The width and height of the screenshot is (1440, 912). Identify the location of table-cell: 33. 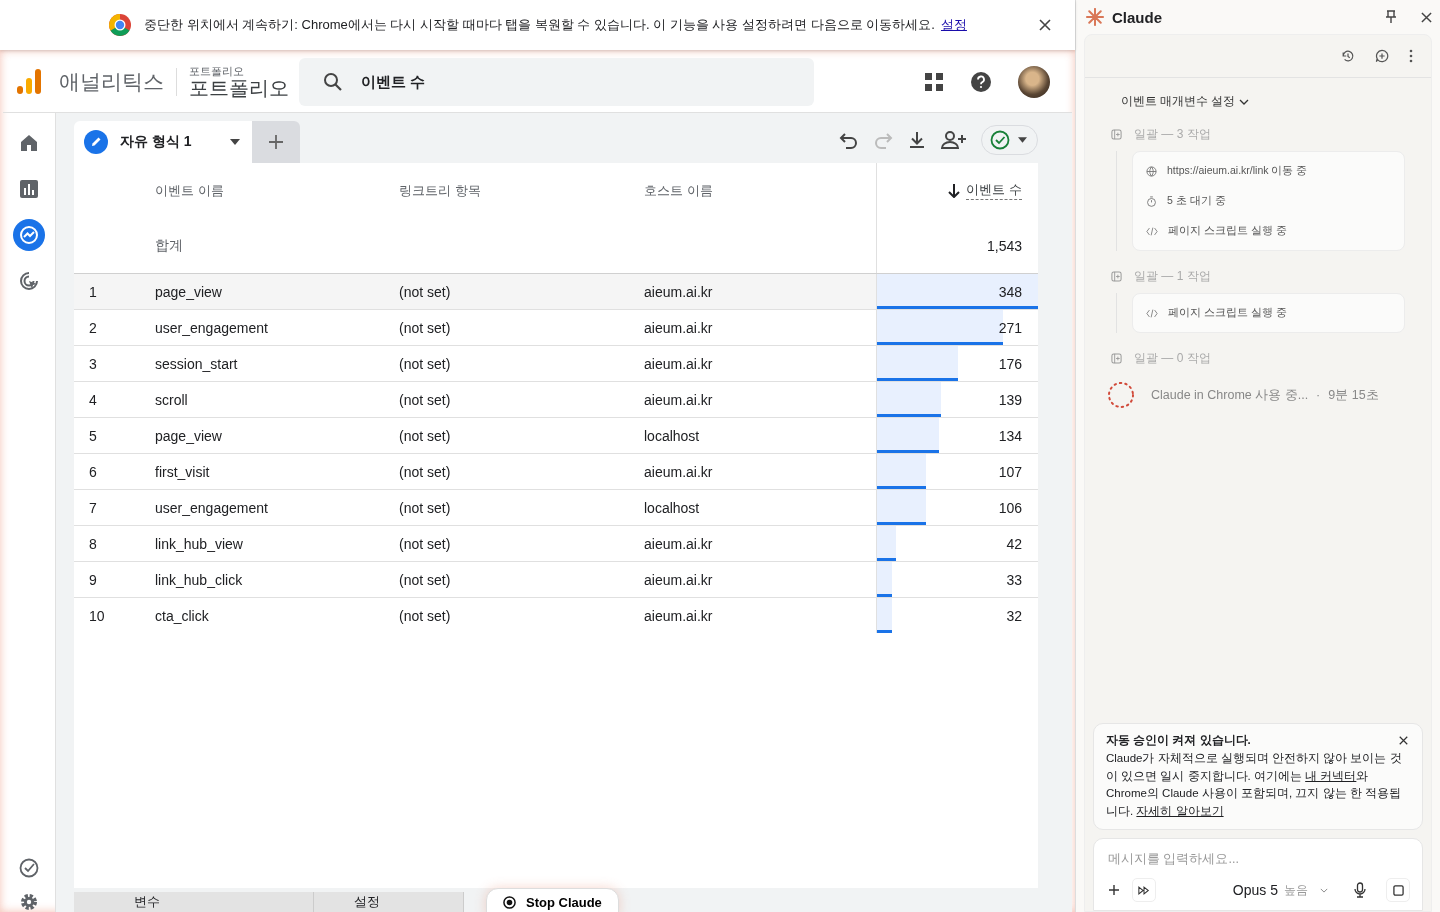
(1014, 579).